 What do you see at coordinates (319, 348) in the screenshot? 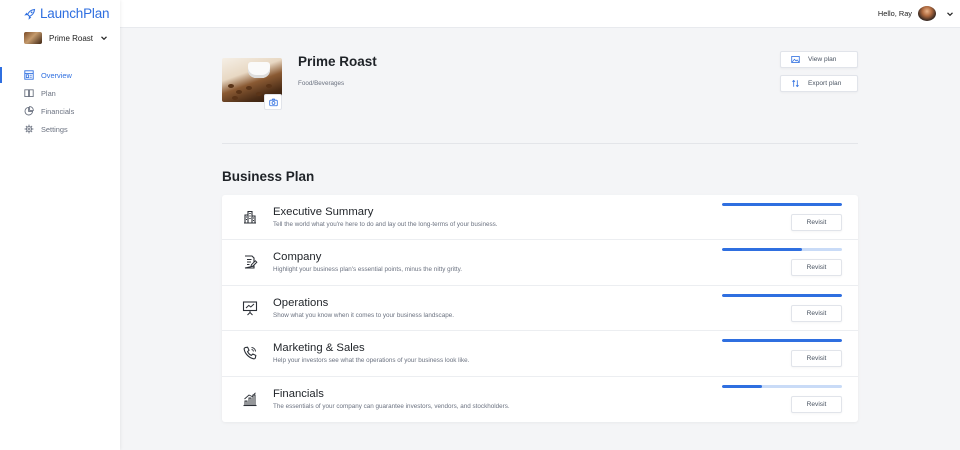
I see `plan-section-title: Marketing & Sales` at bounding box center [319, 348].